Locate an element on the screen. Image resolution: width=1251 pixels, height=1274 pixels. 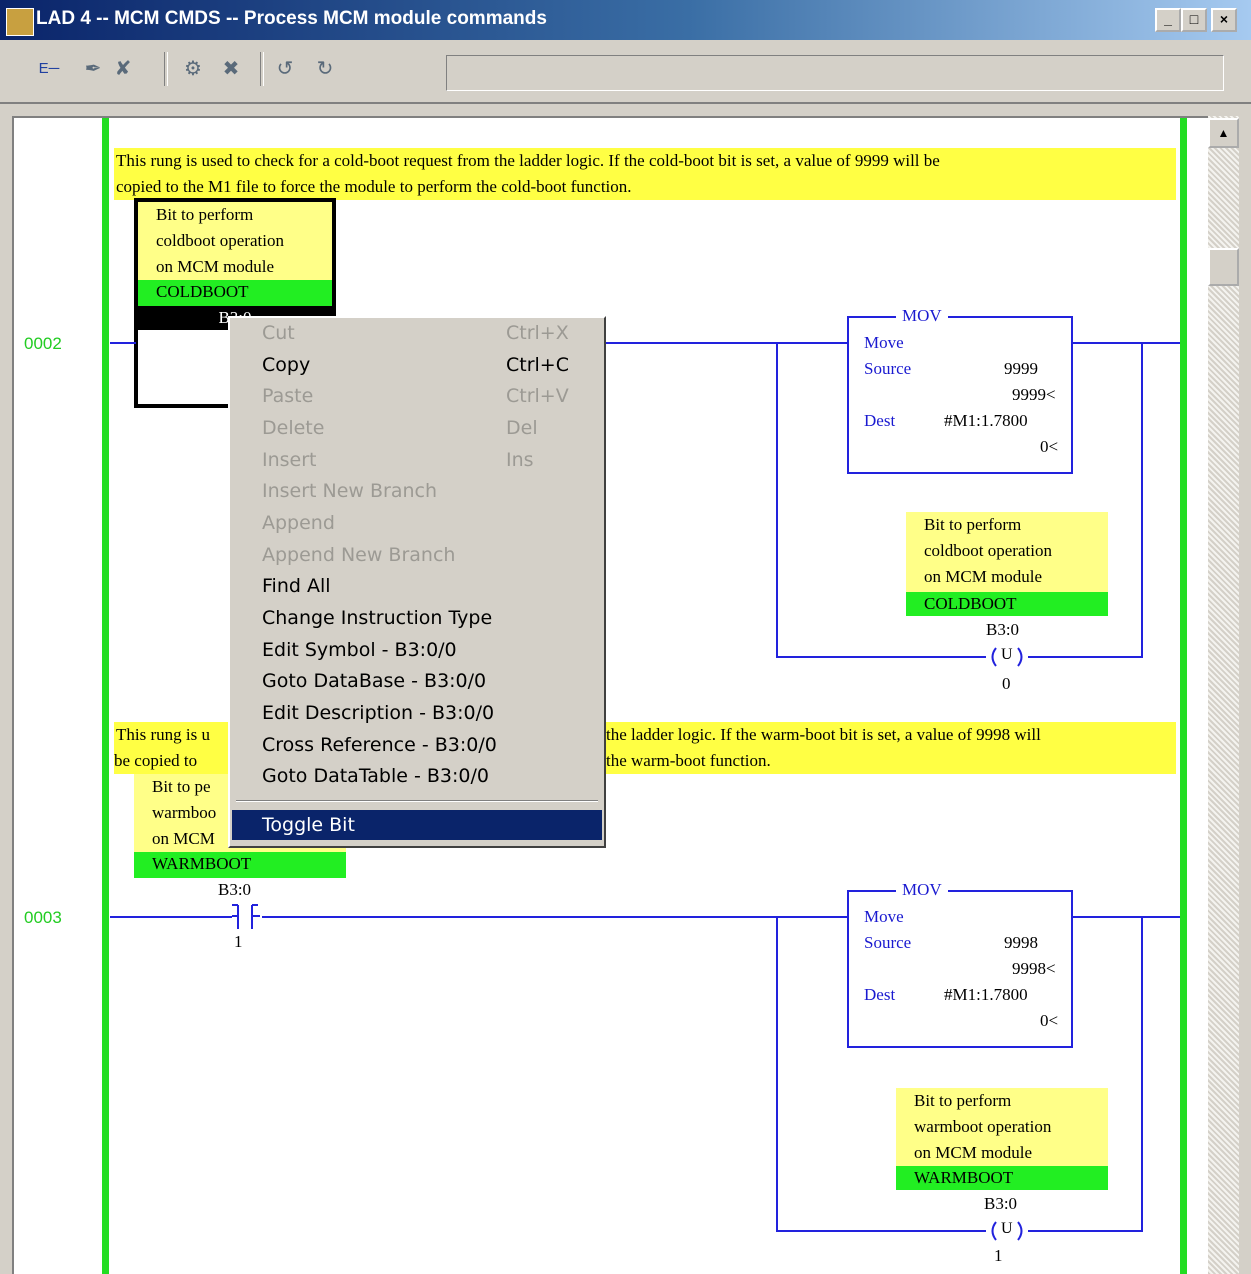
mov-source-actual: 9998< is located at coordinates (1034, 968).